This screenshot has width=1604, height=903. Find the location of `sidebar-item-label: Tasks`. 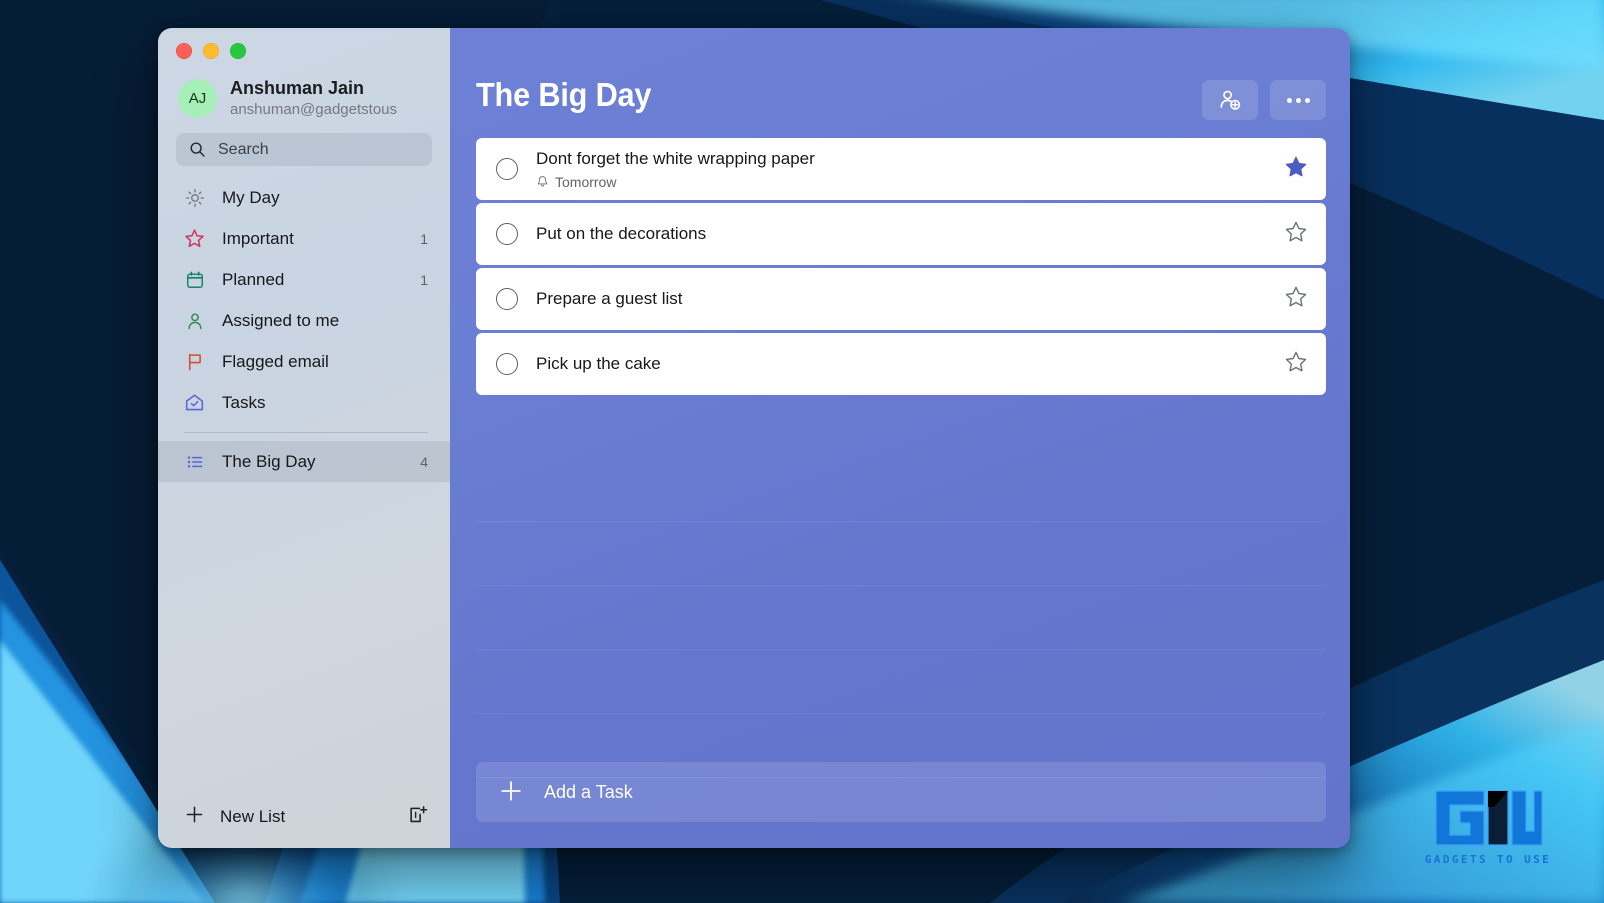

sidebar-item-label: Tasks is located at coordinates (244, 402).